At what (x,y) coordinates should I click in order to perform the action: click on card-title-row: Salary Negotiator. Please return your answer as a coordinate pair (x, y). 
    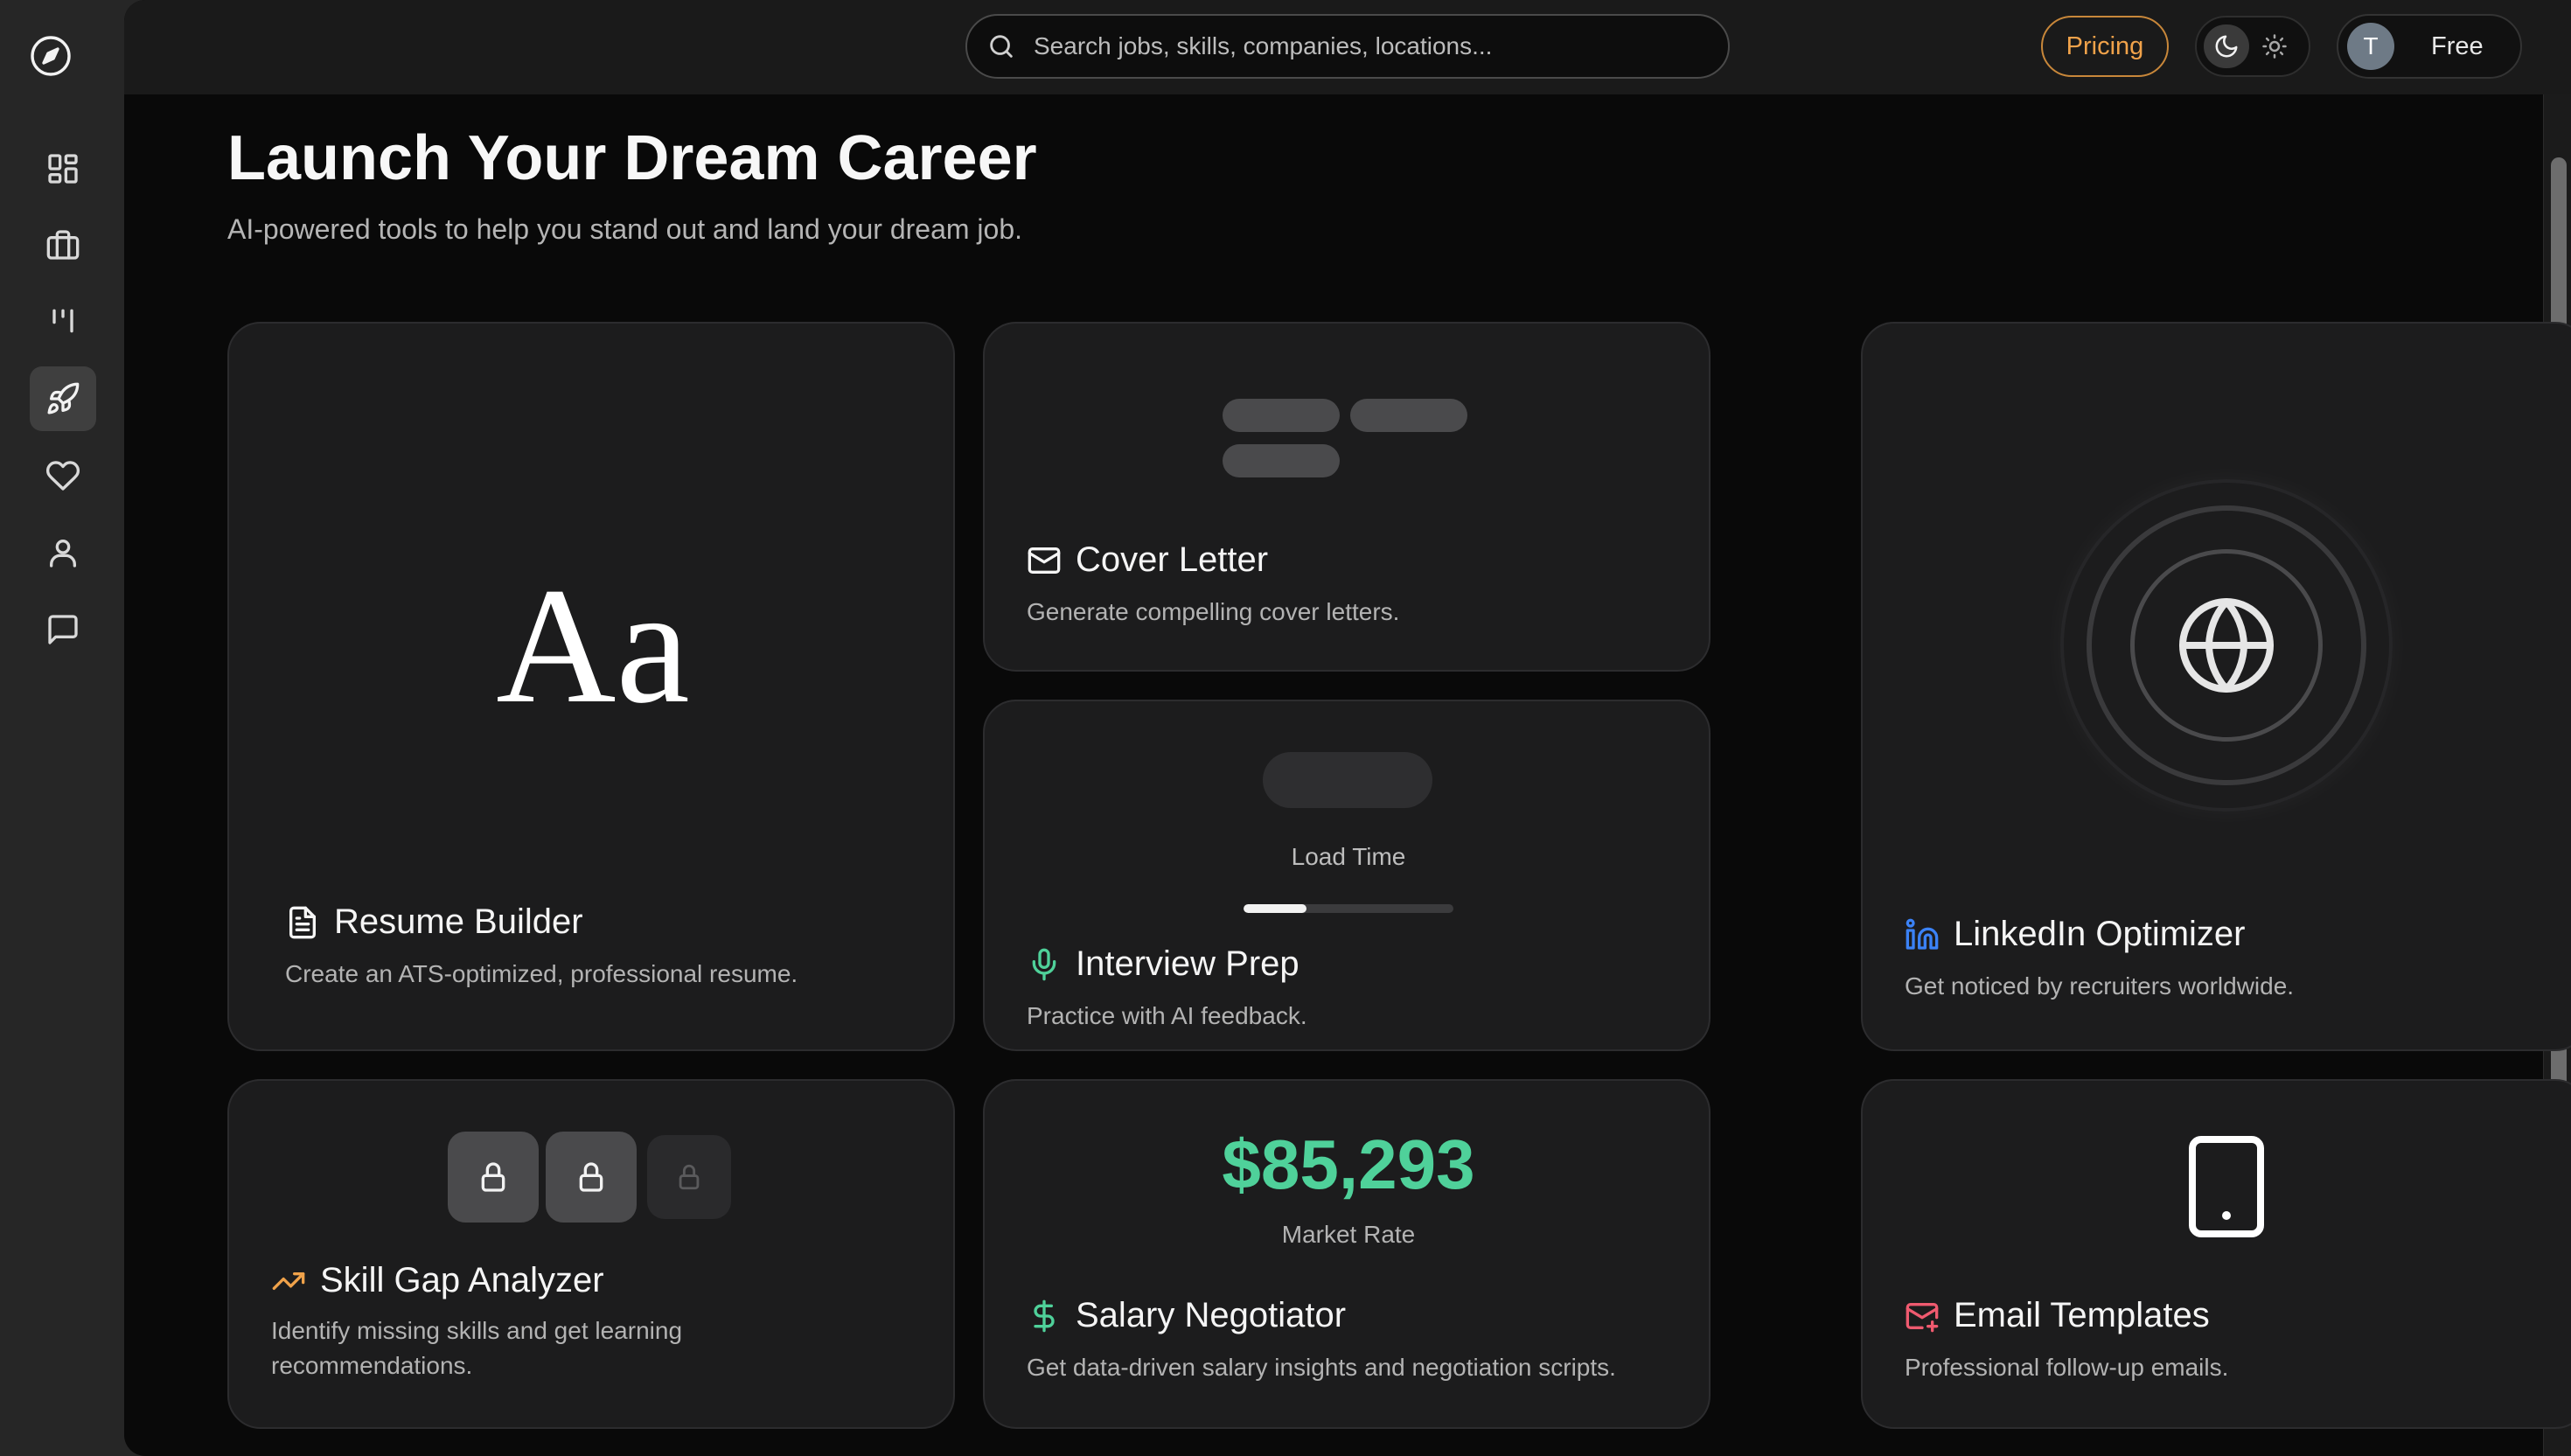
    Looking at the image, I should click on (1186, 1315).